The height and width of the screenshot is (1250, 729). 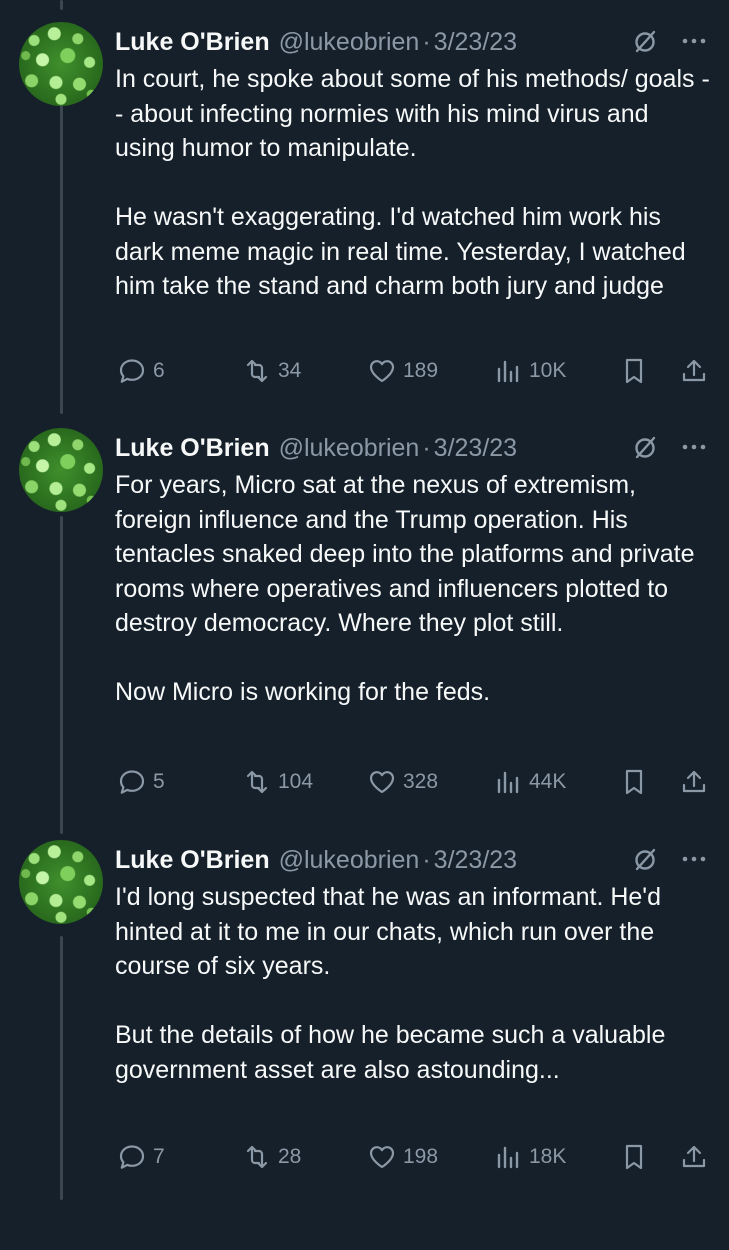 What do you see at coordinates (548, 1156) in the screenshot?
I see `views-count: 18K` at bounding box center [548, 1156].